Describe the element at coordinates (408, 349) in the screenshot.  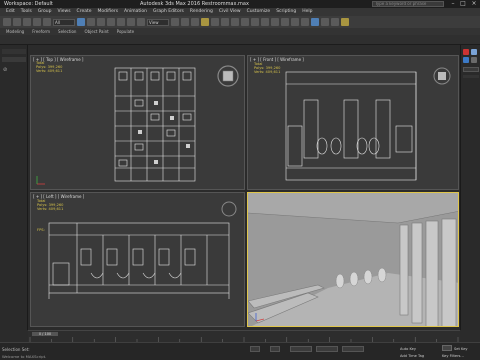
I see `auto-key-button: Auto Key` at that location.